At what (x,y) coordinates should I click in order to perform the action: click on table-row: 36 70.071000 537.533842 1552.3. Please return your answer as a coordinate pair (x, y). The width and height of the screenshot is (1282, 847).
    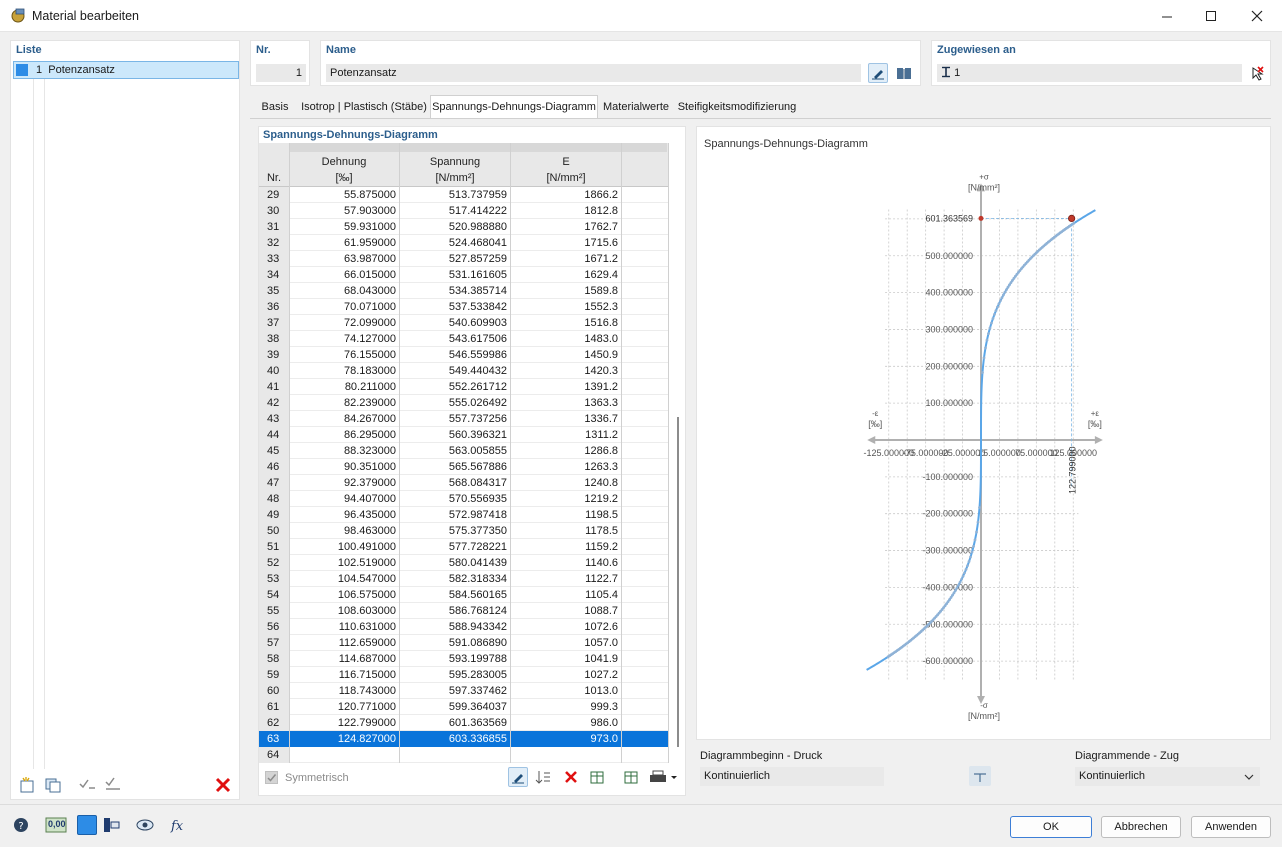
    Looking at the image, I should click on (464, 307).